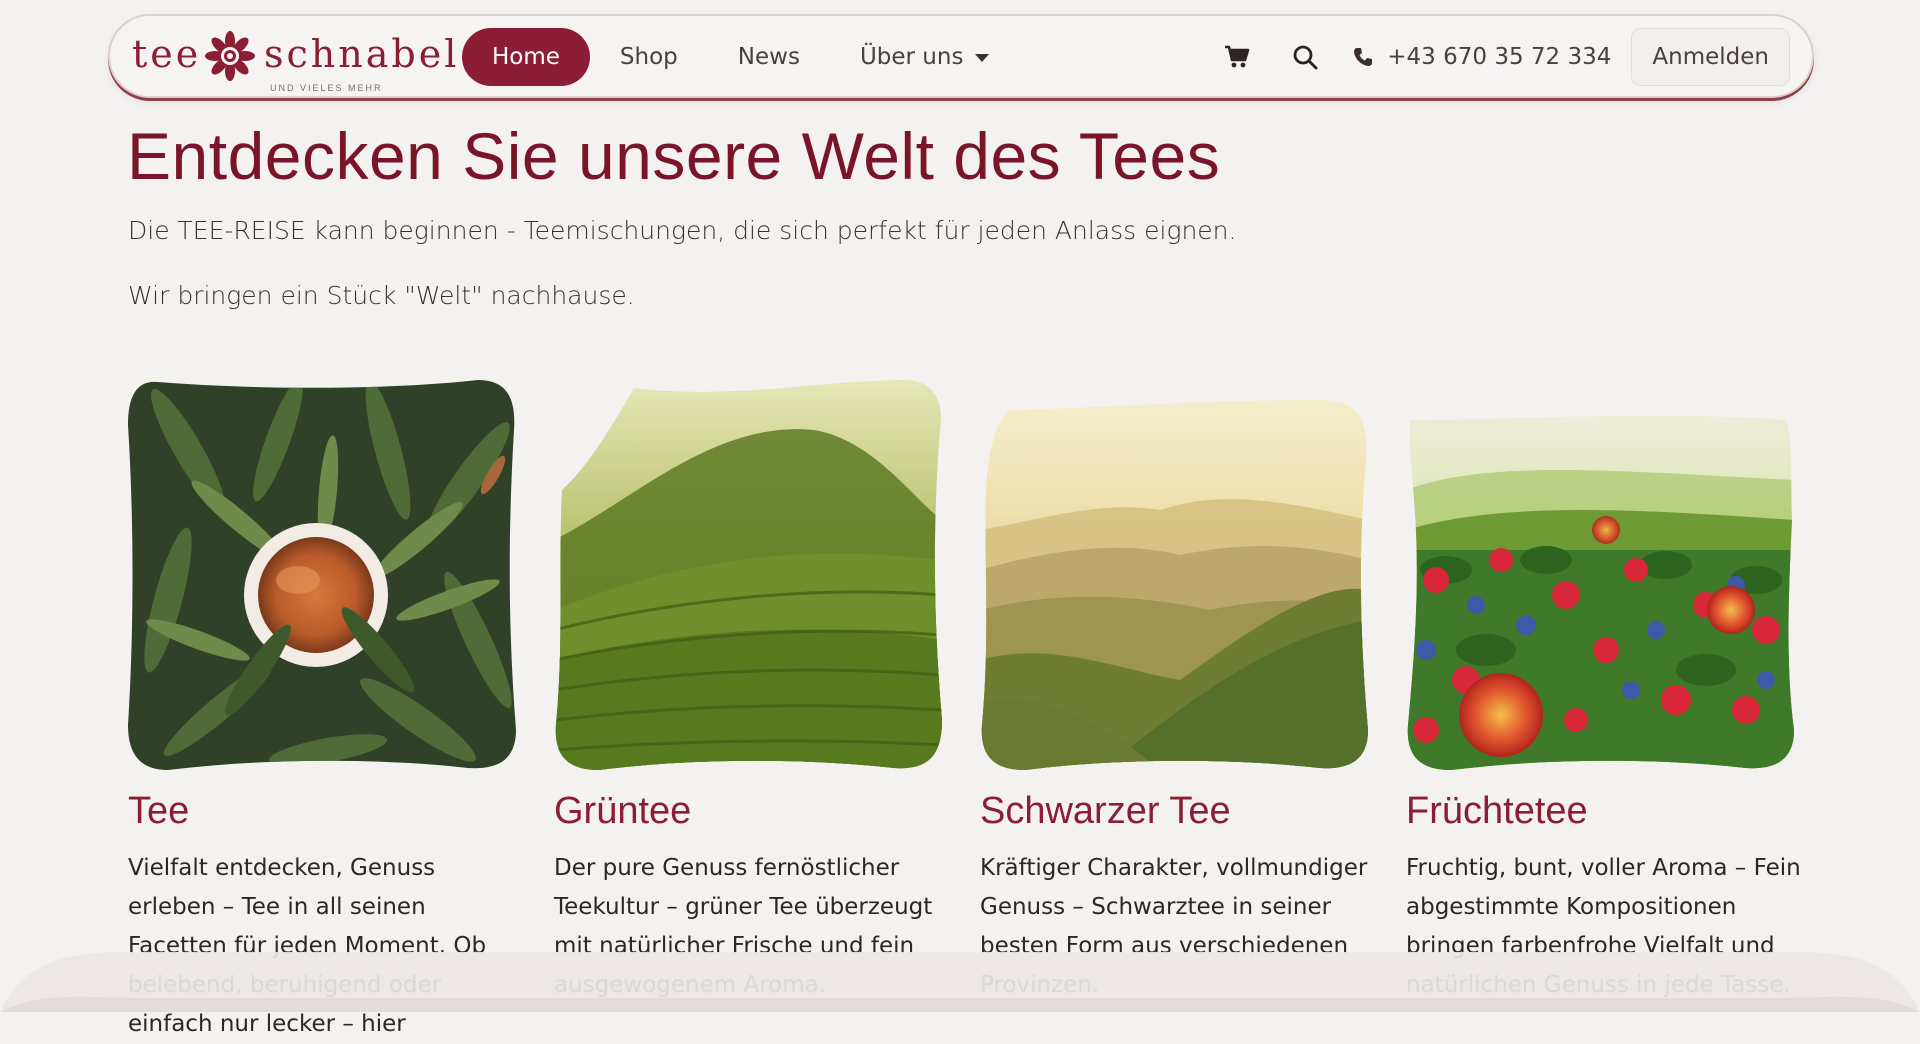 The image size is (1920, 1044). I want to click on card-title: Schwarzer Tee, so click(1105, 811).